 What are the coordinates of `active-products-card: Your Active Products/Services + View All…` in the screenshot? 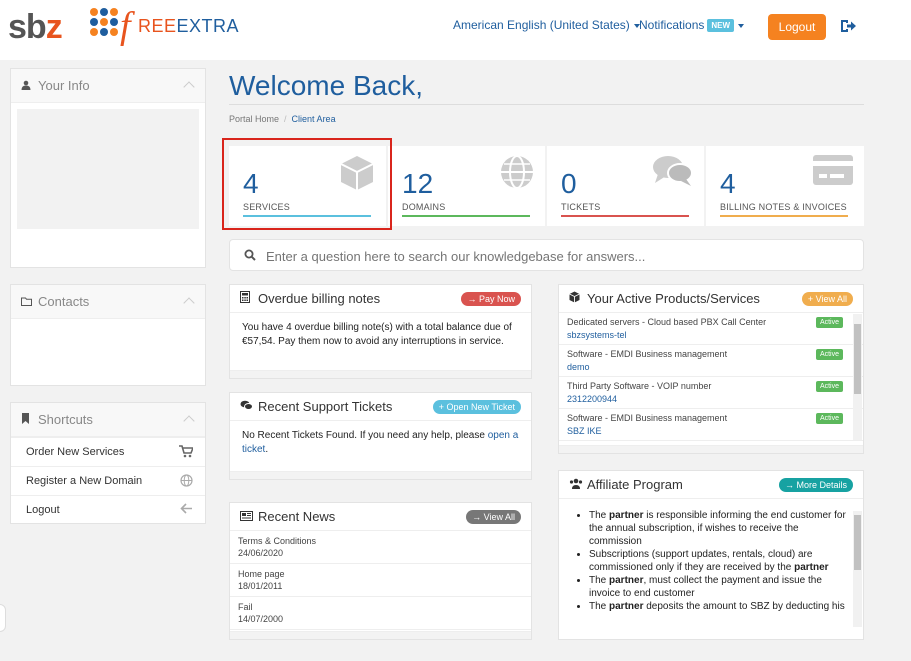 It's located at (711, 369).